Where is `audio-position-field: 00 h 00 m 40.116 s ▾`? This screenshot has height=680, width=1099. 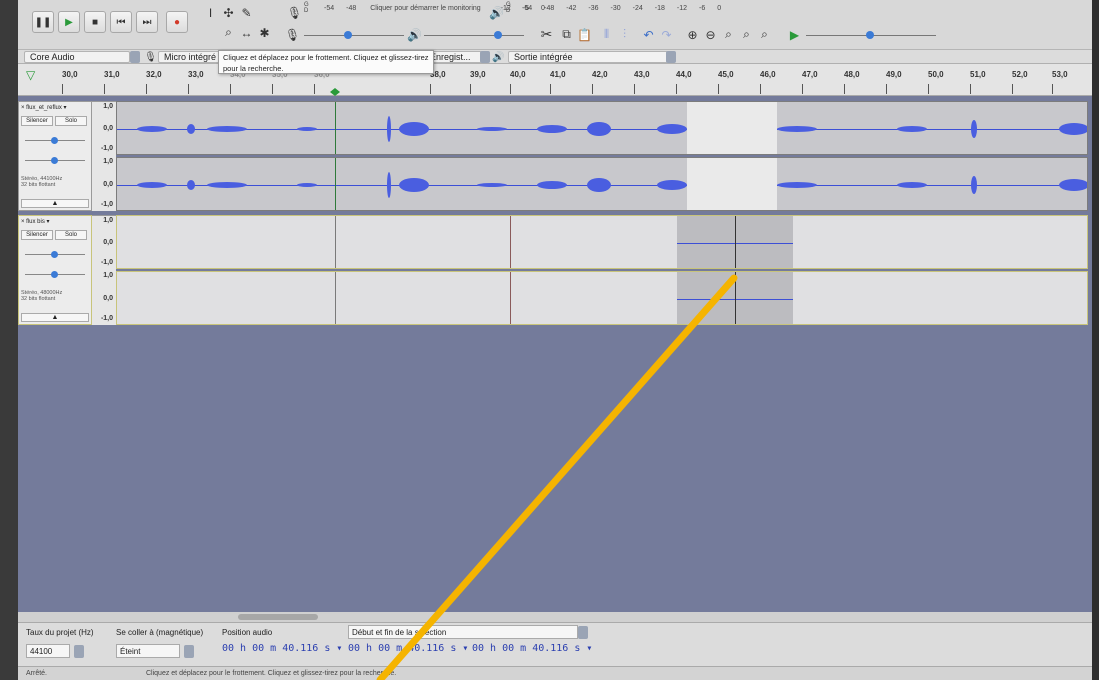 audio-position-field: 00 h 00 m 40.116 s ▾ is located at coordinates (282, 648).